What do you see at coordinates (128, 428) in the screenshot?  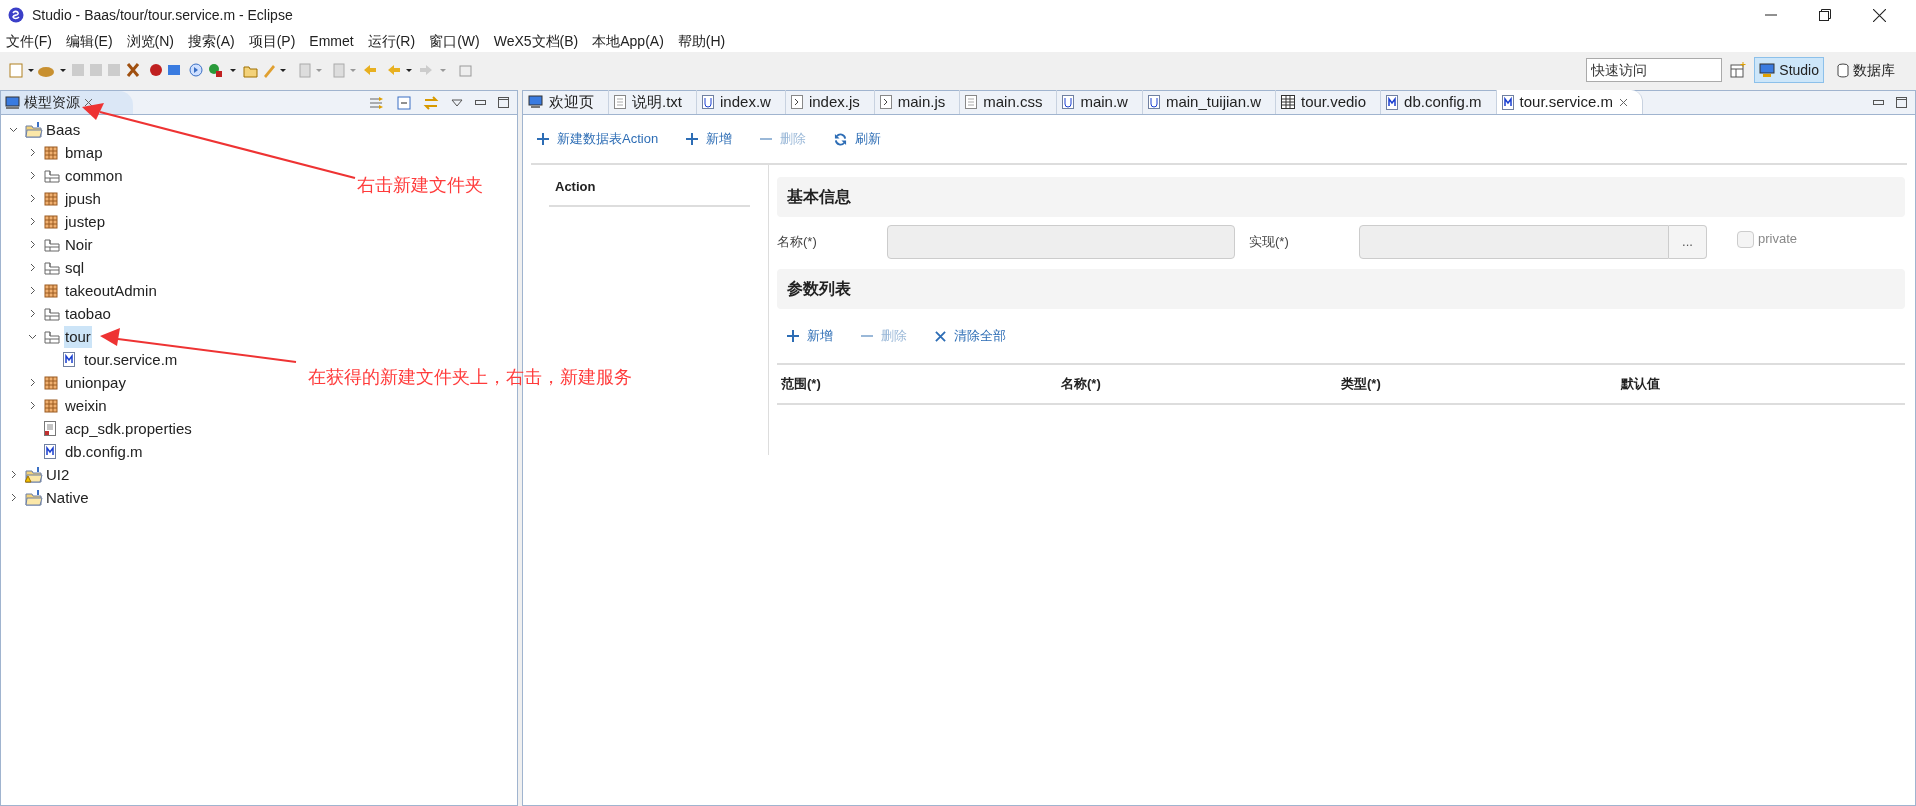 I see `tree-item: acp_sdk.properties` at bounding box center [128, 428].